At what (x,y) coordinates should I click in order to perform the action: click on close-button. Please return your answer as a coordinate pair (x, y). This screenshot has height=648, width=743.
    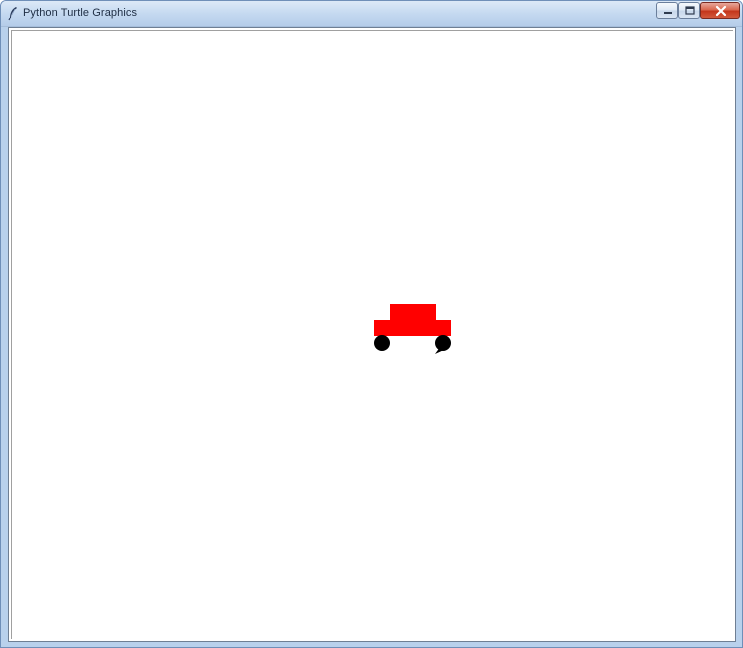
    Looking at the image, I should click on (720, 10).